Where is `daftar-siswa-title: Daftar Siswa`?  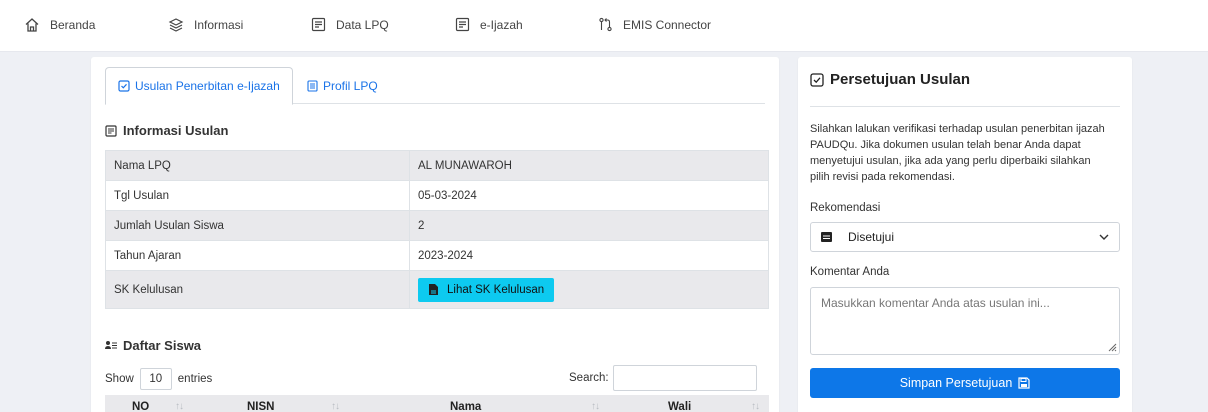
daftar-siswa-title: Daftar Siswa is located at coordinates (162, 345).